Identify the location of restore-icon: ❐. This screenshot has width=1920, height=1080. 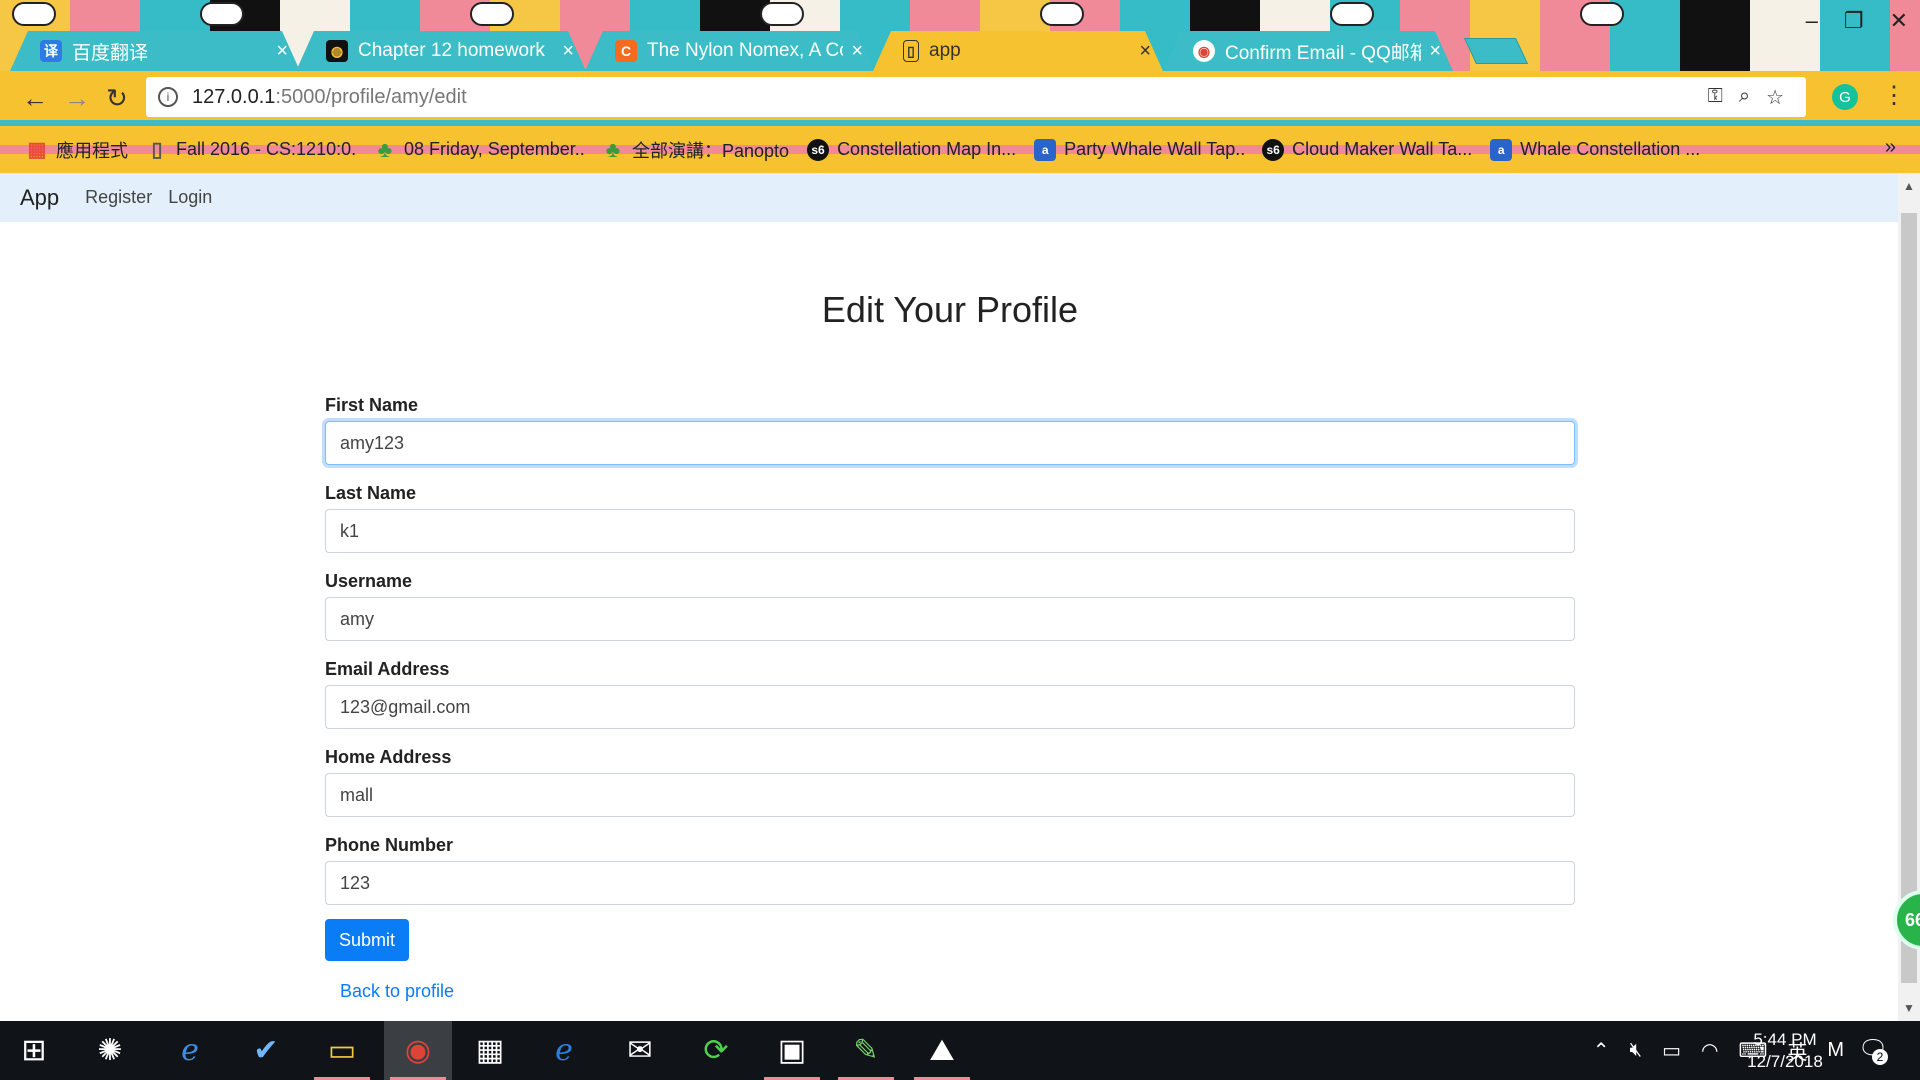
(1854, 21).